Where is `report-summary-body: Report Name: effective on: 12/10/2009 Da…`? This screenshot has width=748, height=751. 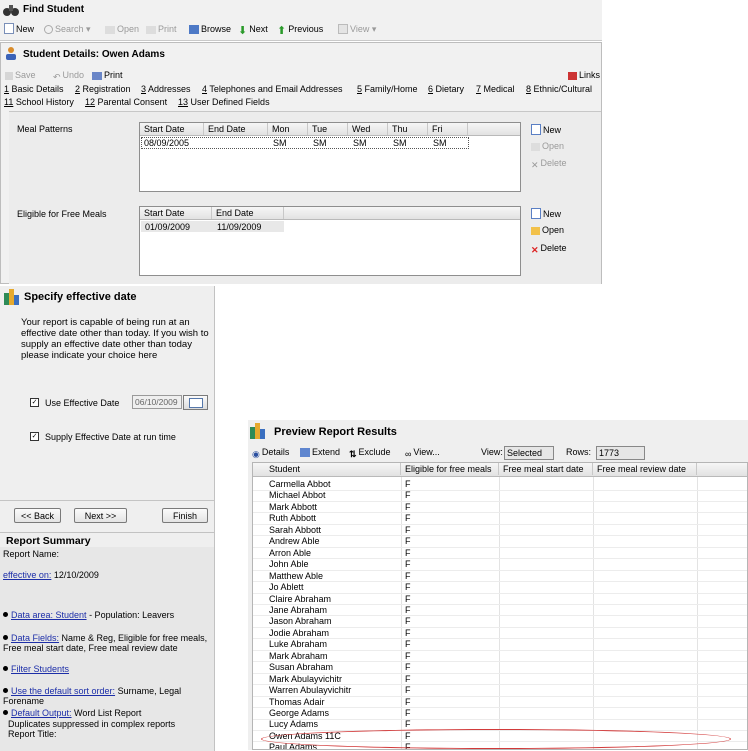 report-summary-body: Report Name: effective on: 12/10/2009 Da… is located at coordinates (107, 649).